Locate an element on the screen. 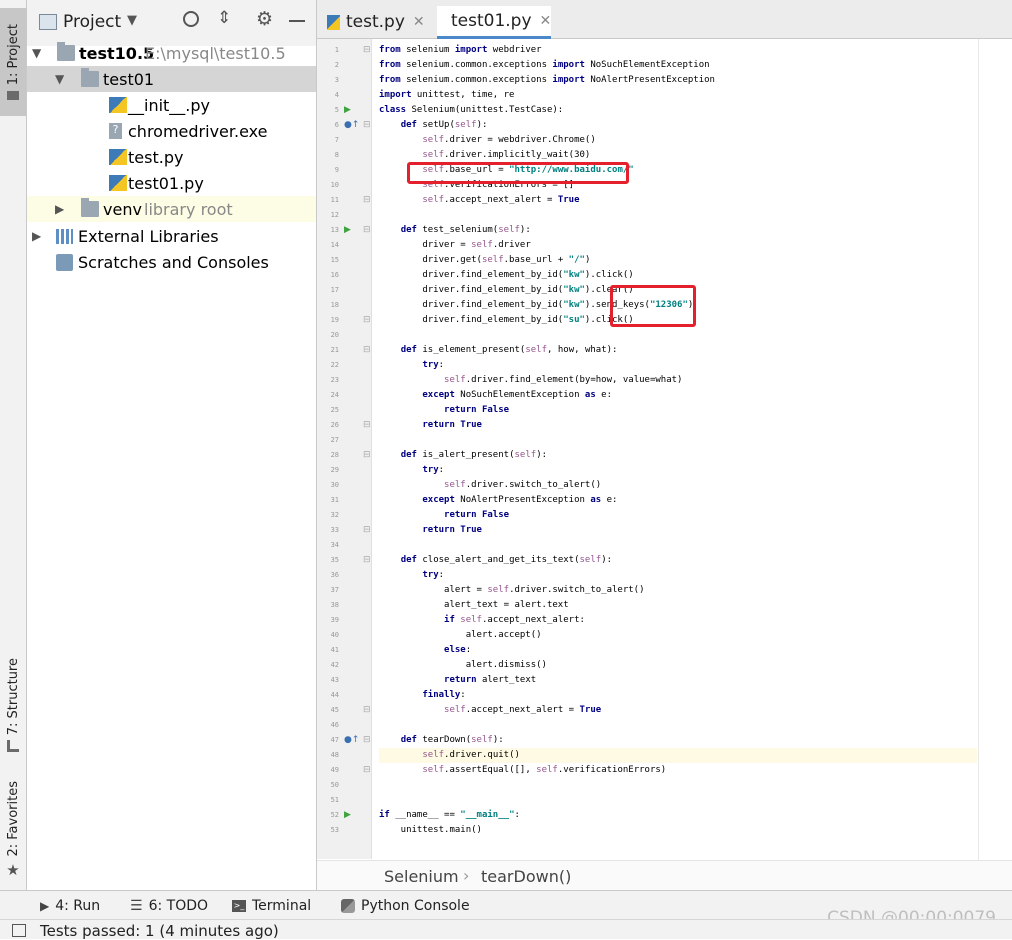  code-line: finally: is located at coordinates (678, 695).